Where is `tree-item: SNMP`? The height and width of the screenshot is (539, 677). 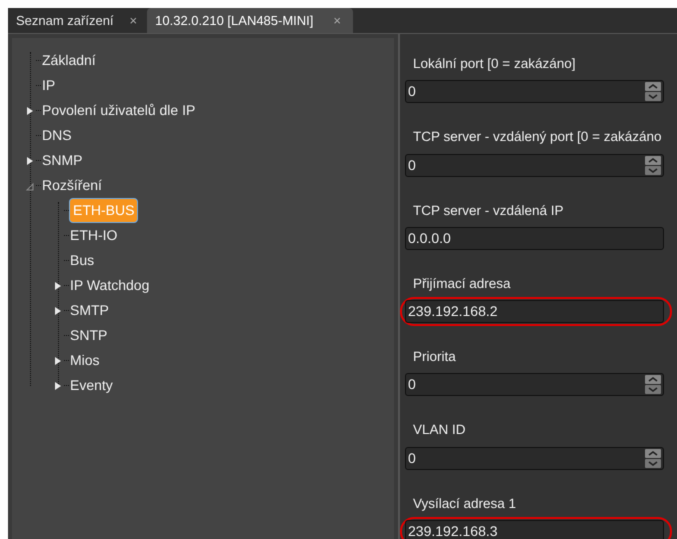 tree-item: SNMP is located at coordinates (62, 160).